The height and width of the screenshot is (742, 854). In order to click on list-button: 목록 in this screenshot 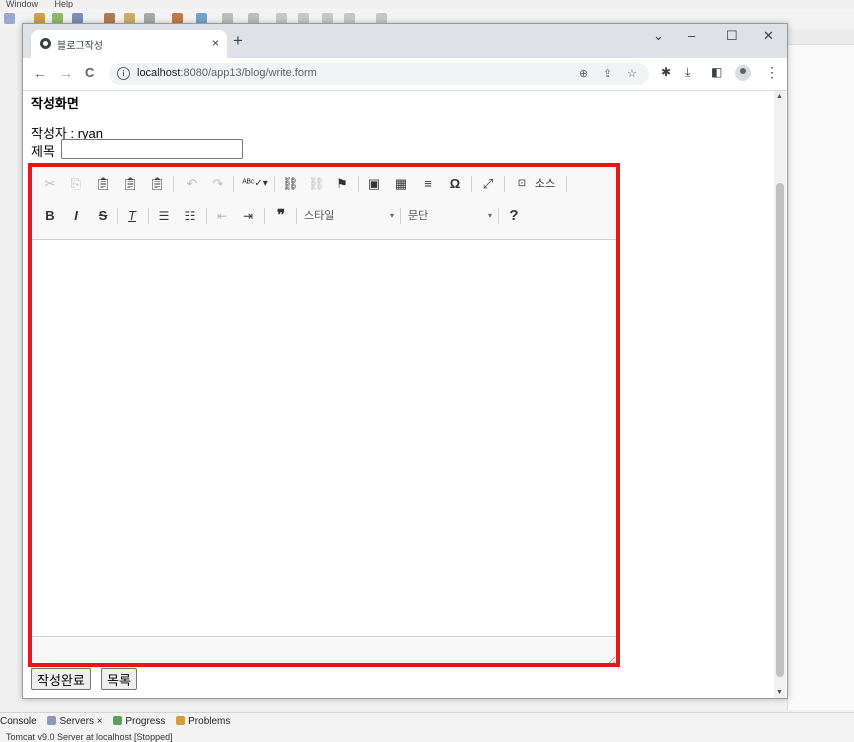, I will do `click(119, 679)`.